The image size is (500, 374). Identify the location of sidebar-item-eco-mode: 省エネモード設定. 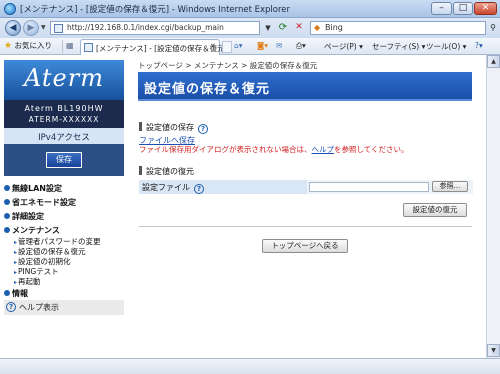
(40, 202).